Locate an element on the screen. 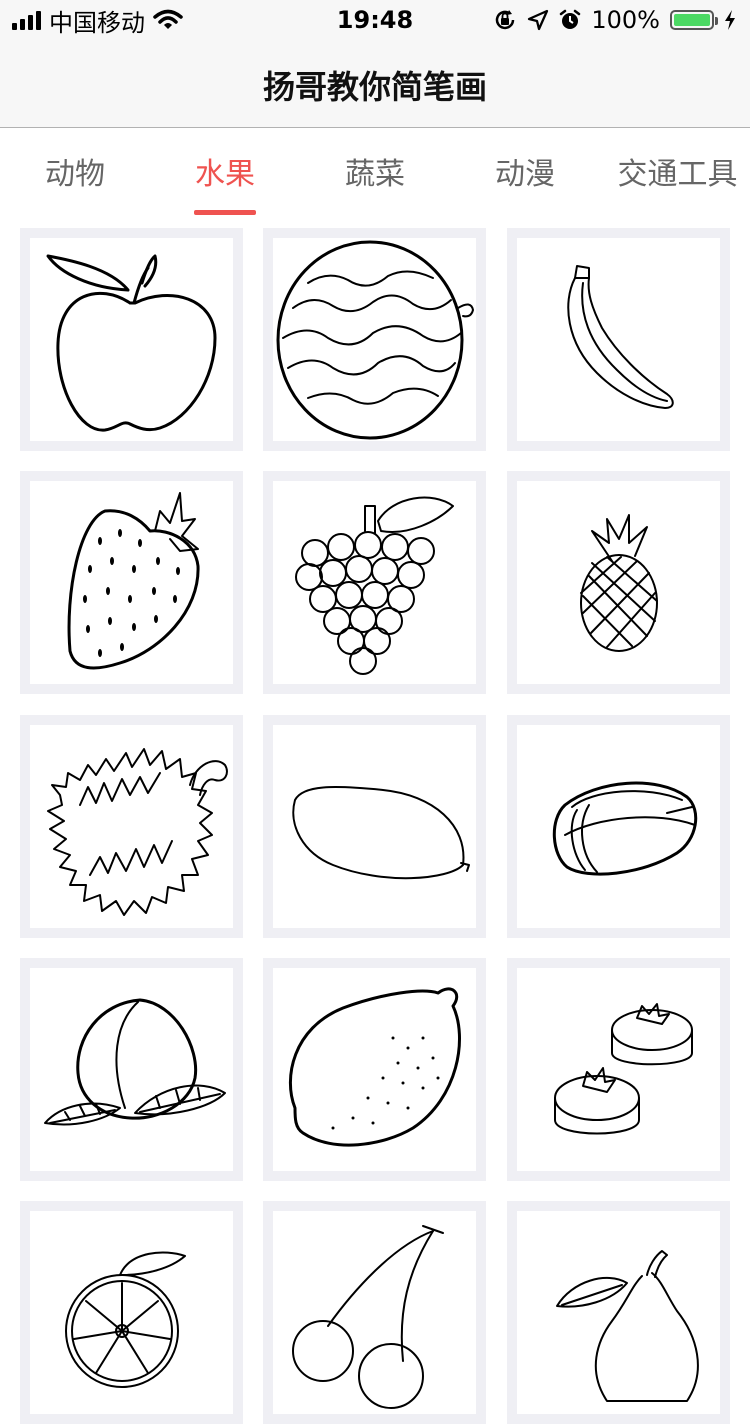  mango-drawing-icon is located at coordinates (381, 833).